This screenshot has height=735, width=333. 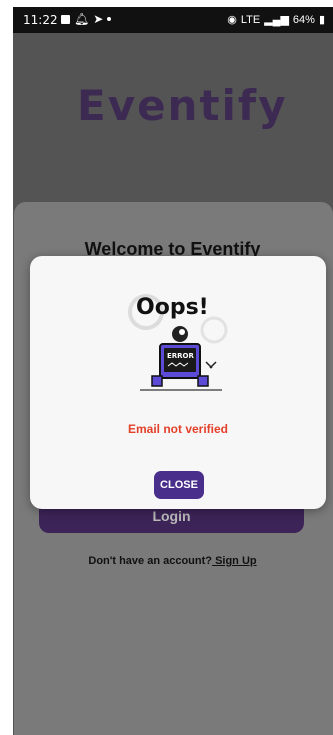 I want to click on hotspot-icon: ◉, so click(x=232, y=20).